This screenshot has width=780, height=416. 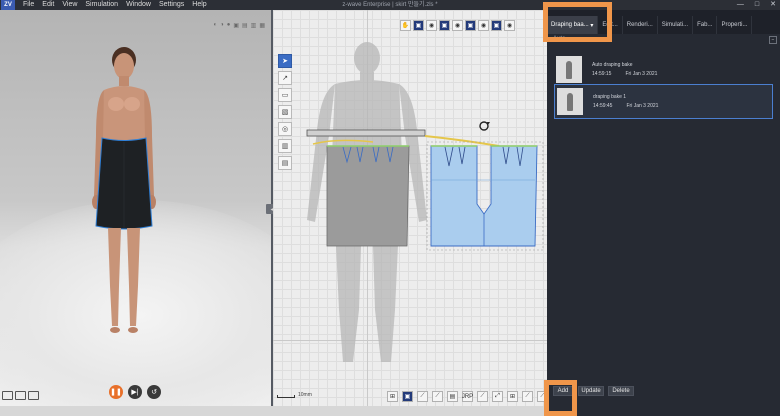 What do you see at coordinates (740, 5) in the screenshot?
I see `minimize-icon: —` at bounding box center [740, 5].